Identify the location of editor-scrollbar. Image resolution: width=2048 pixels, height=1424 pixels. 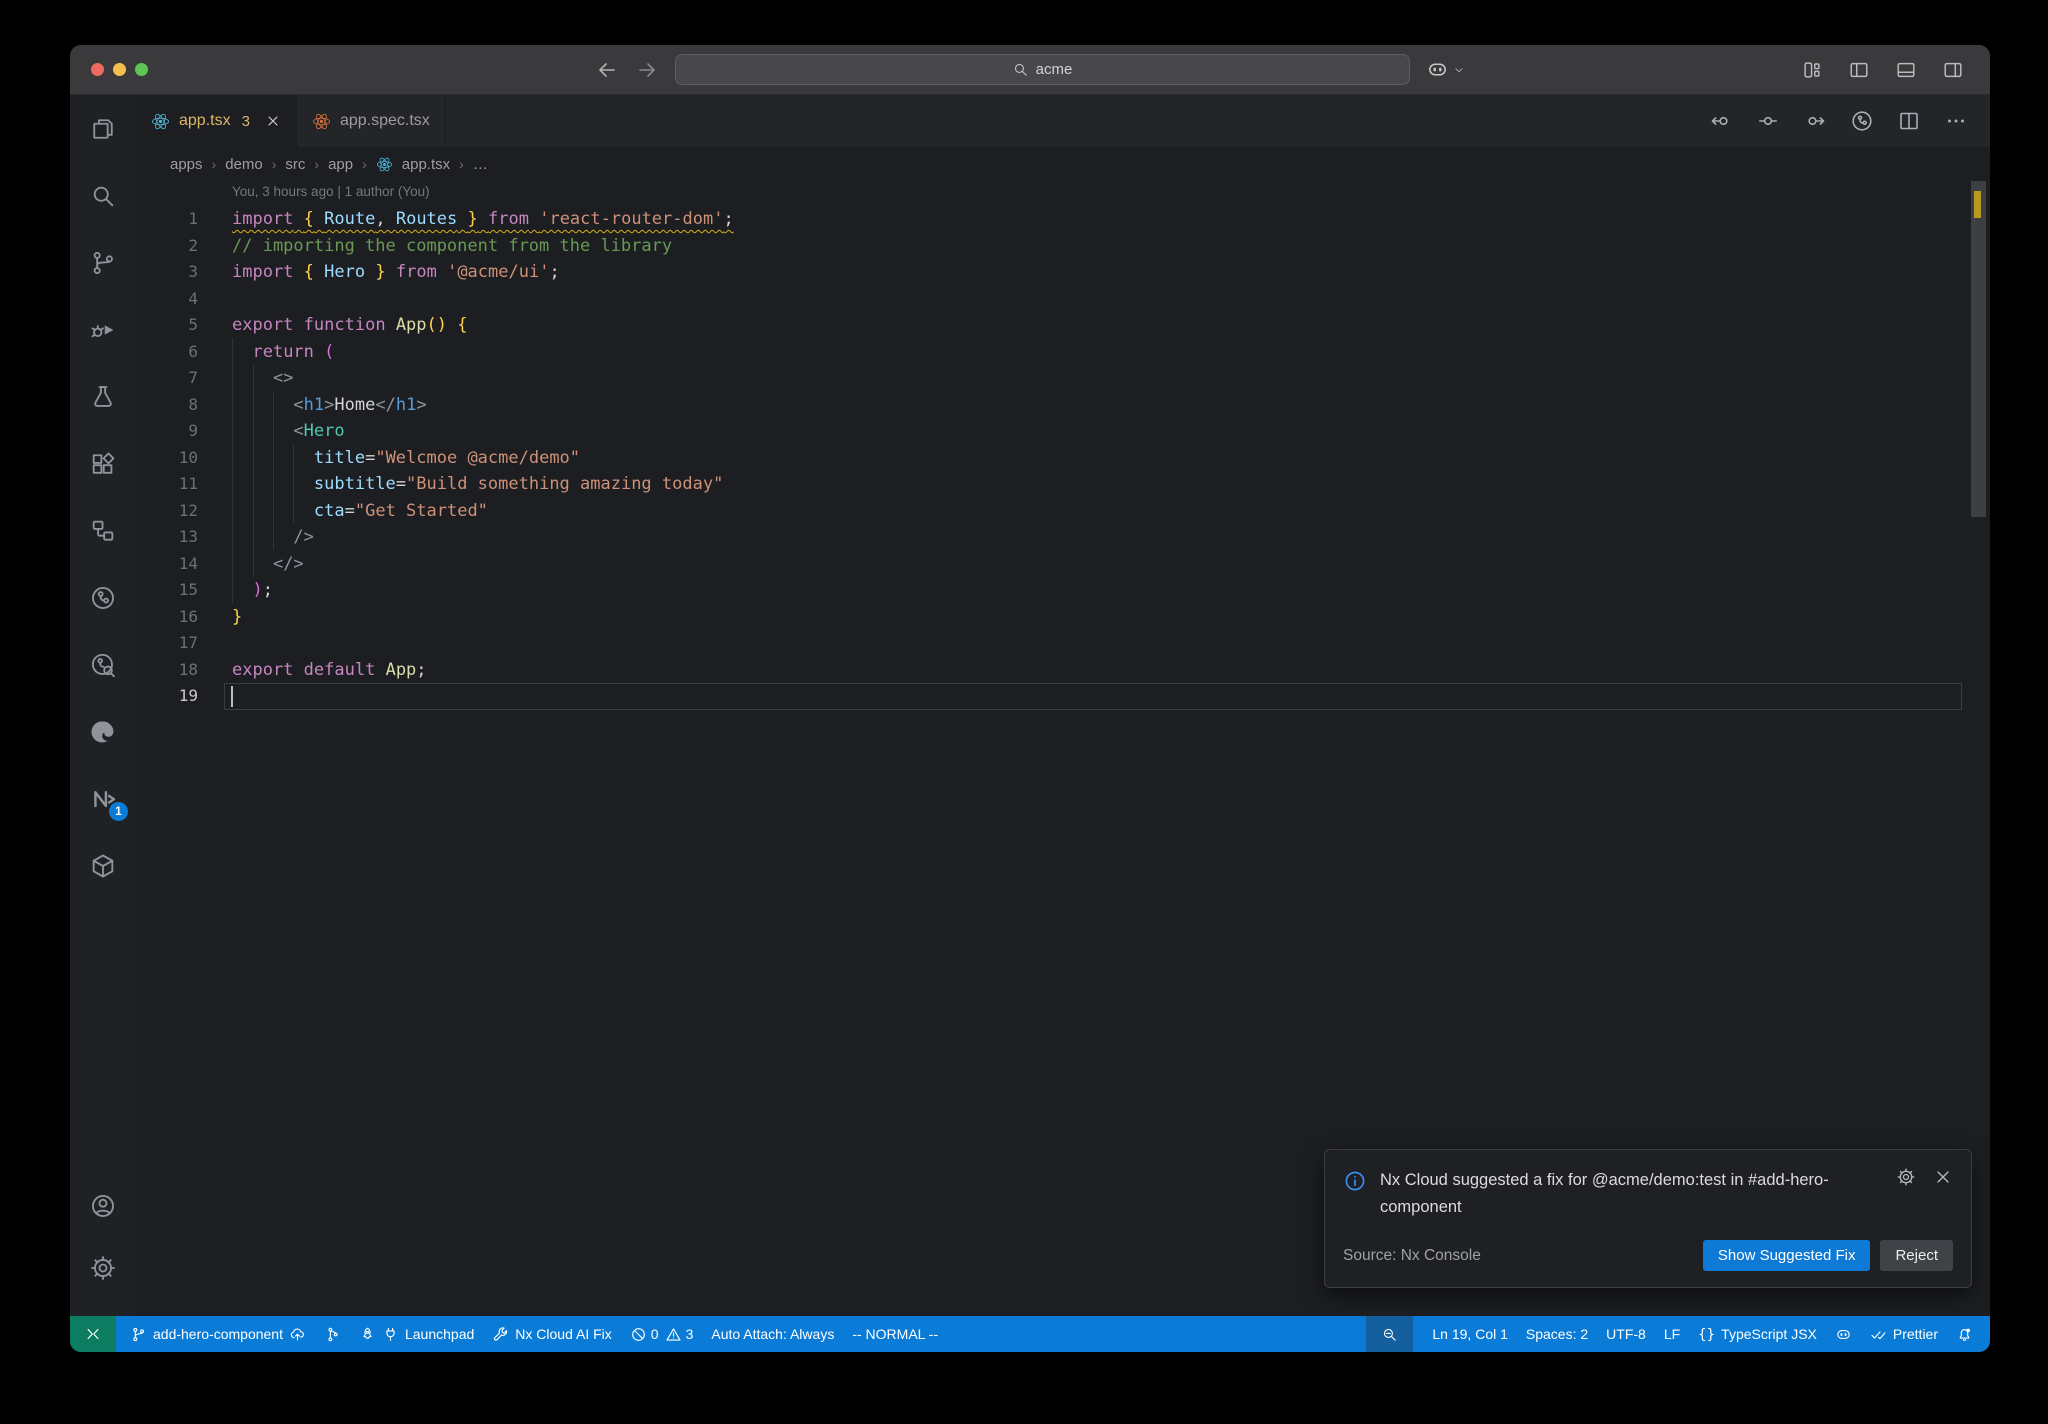
(1978, 349).